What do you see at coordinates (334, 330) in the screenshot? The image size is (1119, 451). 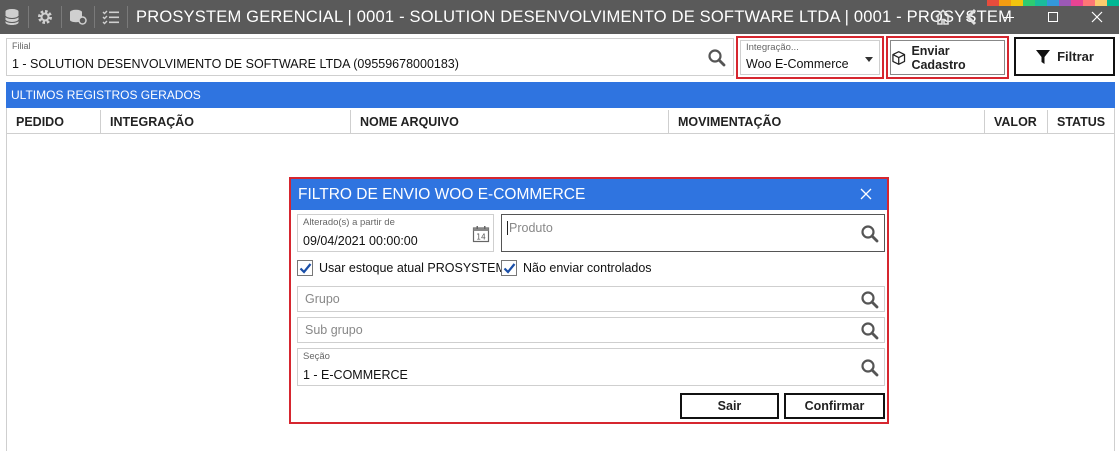 I see `subgrupo-placeholder: Sub grupo` at bounding box center [334, 330].